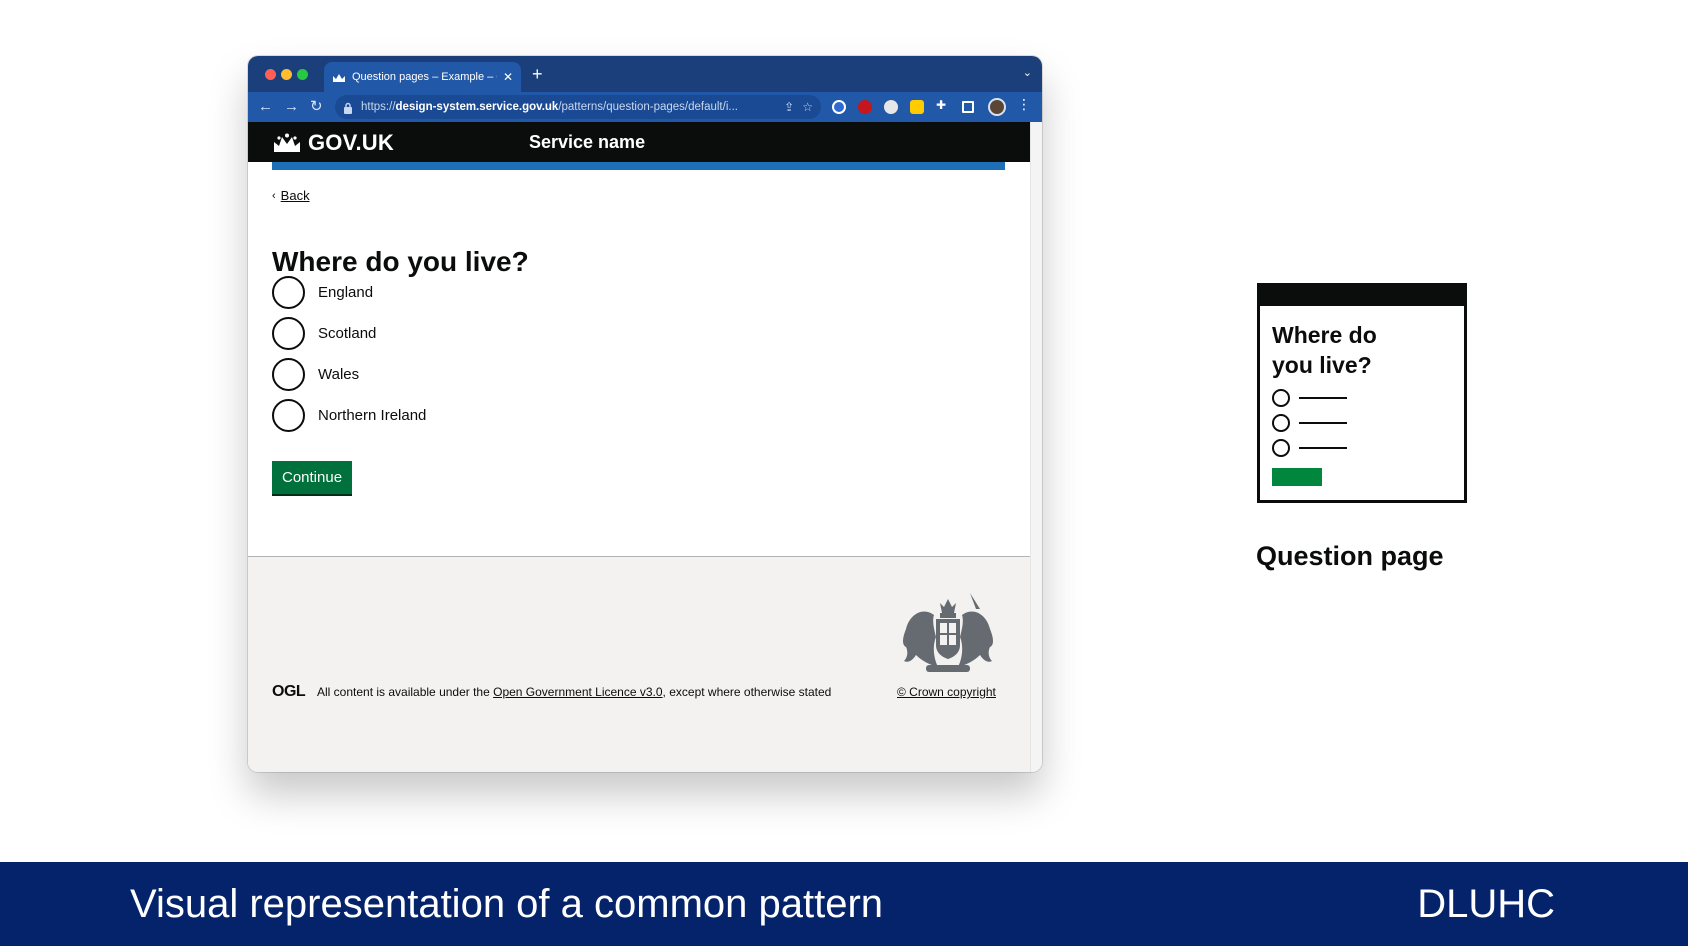 Image resolution: width=1688 pixels, height=946 pixels. Describe the element at coordinates (289, 691) in the screenshot. I see `ogl-logo: OGL` at that location.